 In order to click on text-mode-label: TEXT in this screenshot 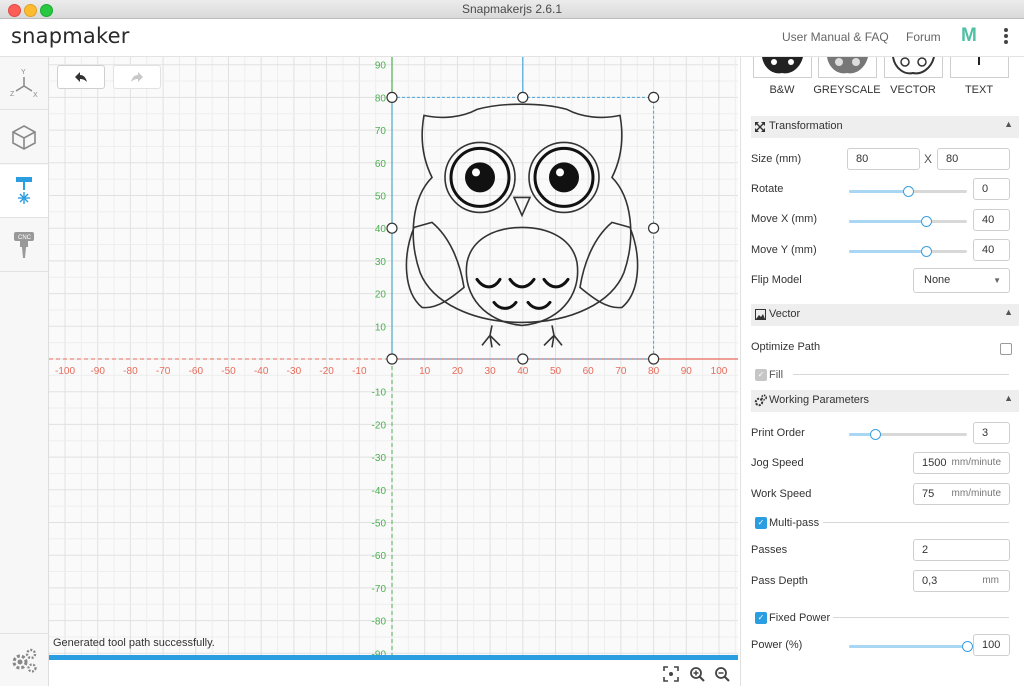, I will do `click(979, 90)`.